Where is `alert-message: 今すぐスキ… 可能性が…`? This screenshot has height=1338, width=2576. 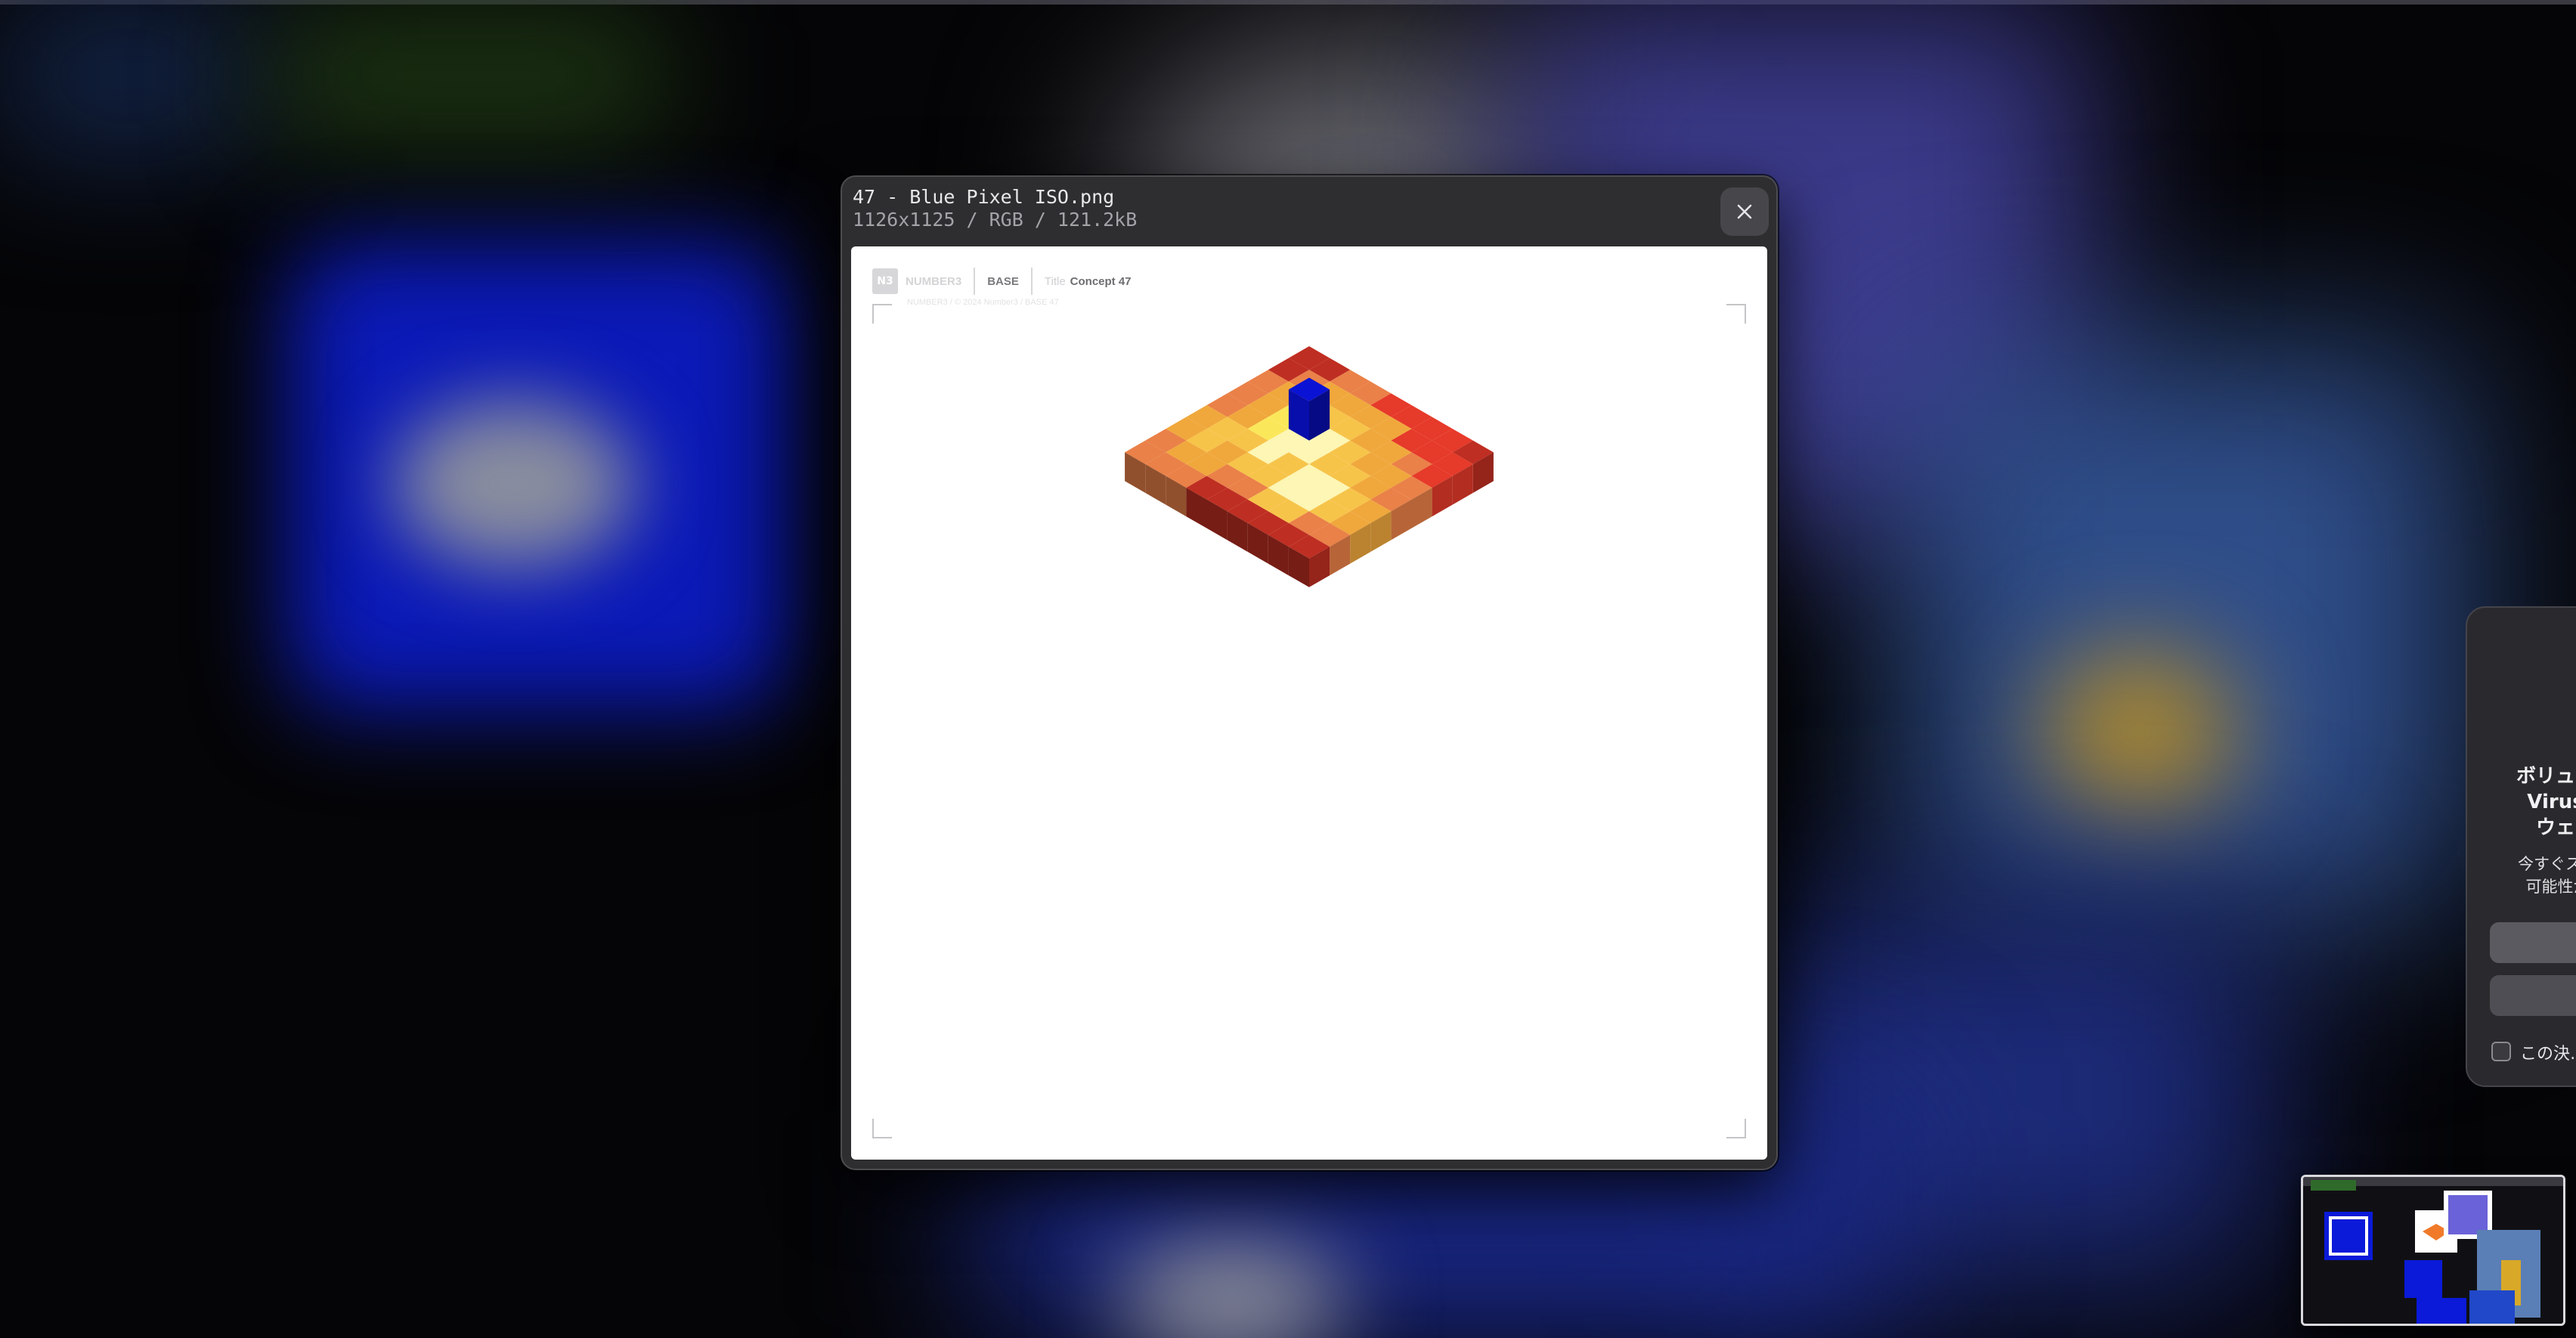
alert-message: 今すぐスキ… 可能性が… is located at coordinates (2547, 875).